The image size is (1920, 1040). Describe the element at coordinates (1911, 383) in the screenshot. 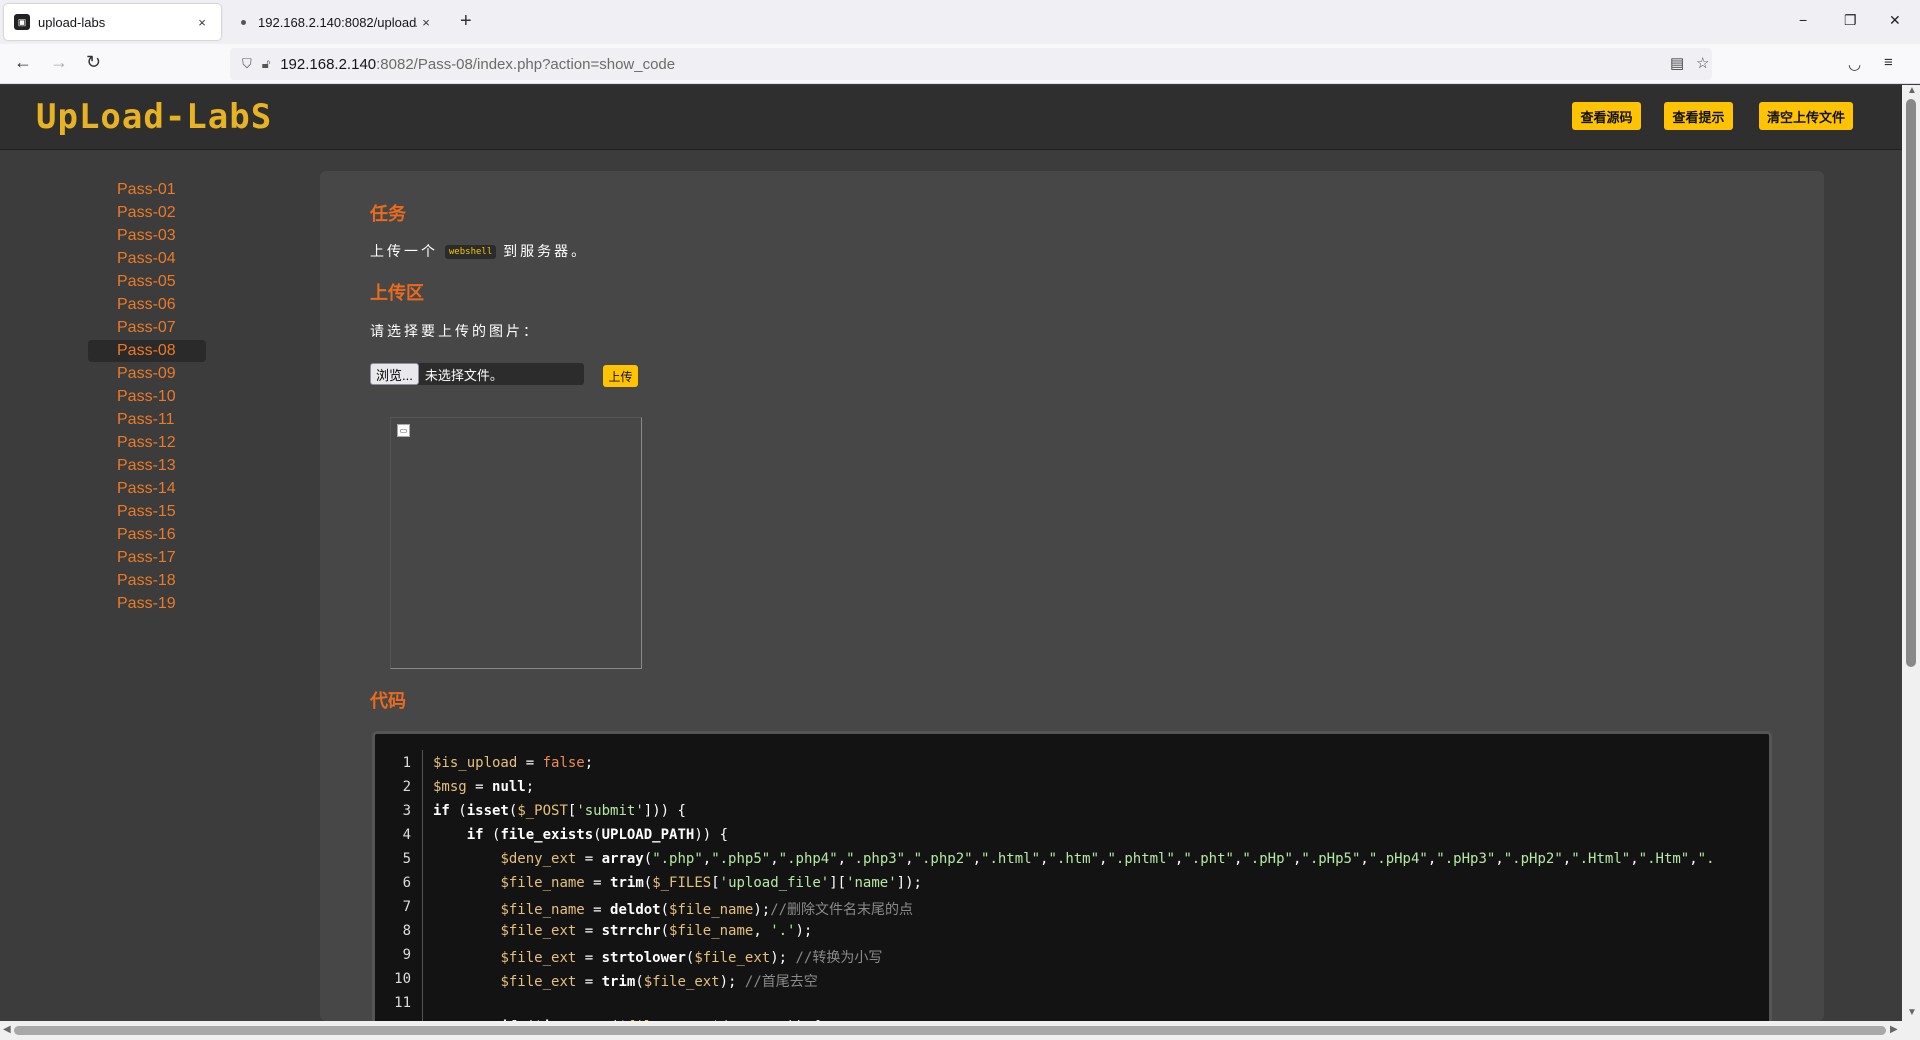

I see `vertical-scroll-thumb` at that location.